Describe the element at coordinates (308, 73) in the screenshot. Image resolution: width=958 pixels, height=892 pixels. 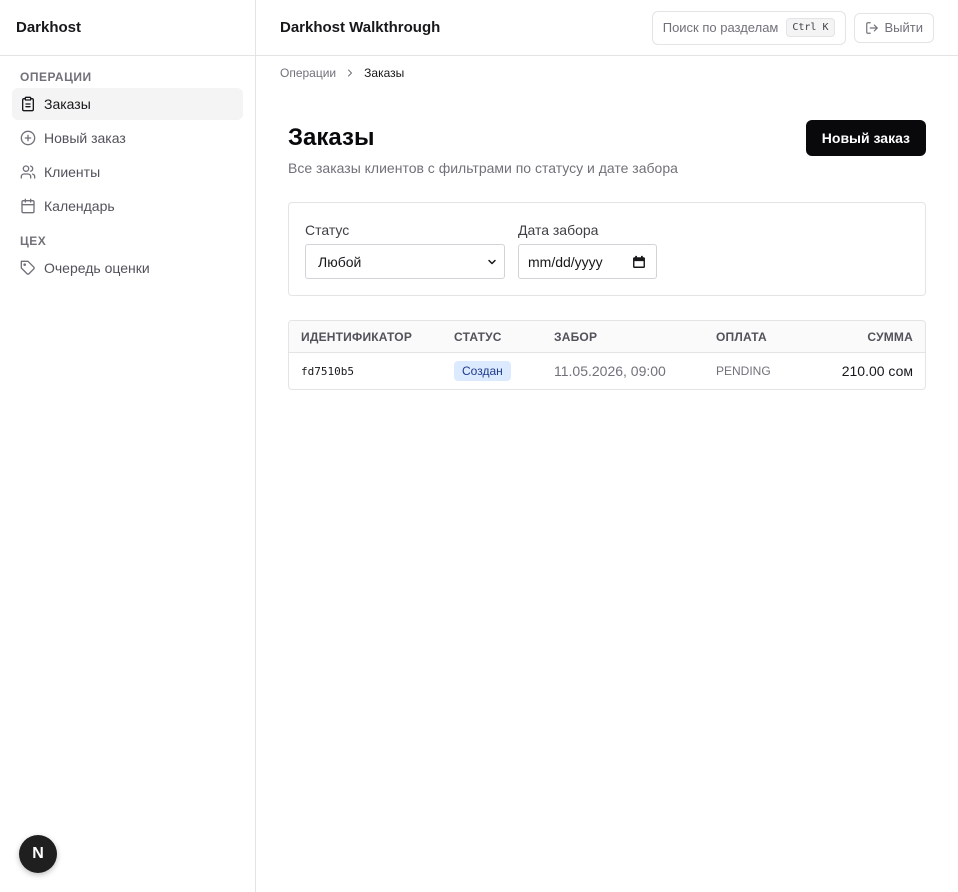
I see `breadcrumb-parent: Операции` at that location.